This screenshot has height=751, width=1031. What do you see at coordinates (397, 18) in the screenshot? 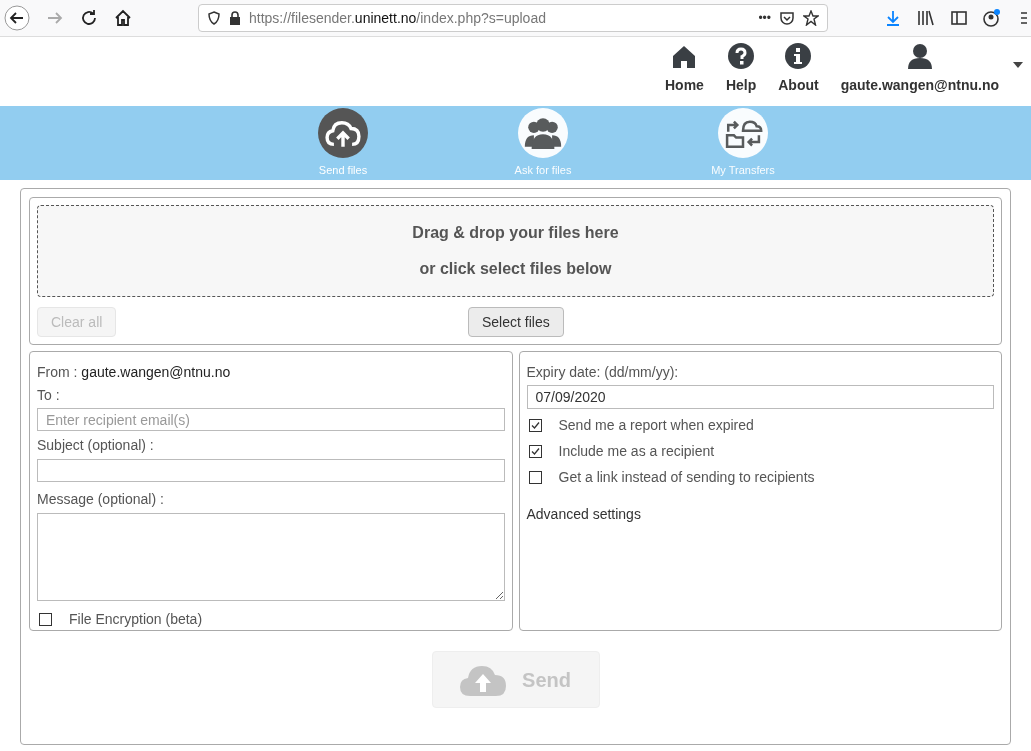
I see `url-text: https://filesender.uninett.no/index.php?s=upload` at bounding box center [397, 18].